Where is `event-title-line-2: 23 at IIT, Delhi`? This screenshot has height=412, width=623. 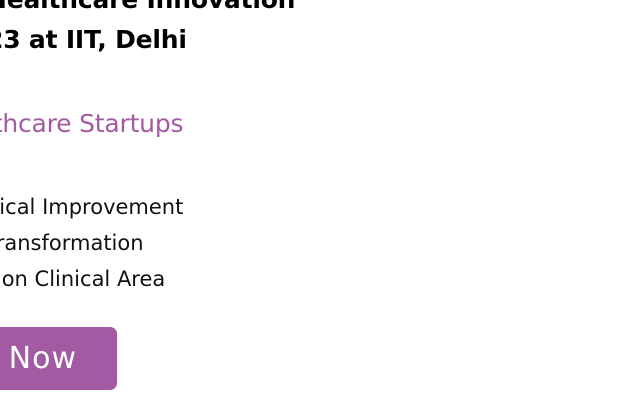
event-title-line-2: 23 at IIT, Delhi is located at coordinates (93, 39).